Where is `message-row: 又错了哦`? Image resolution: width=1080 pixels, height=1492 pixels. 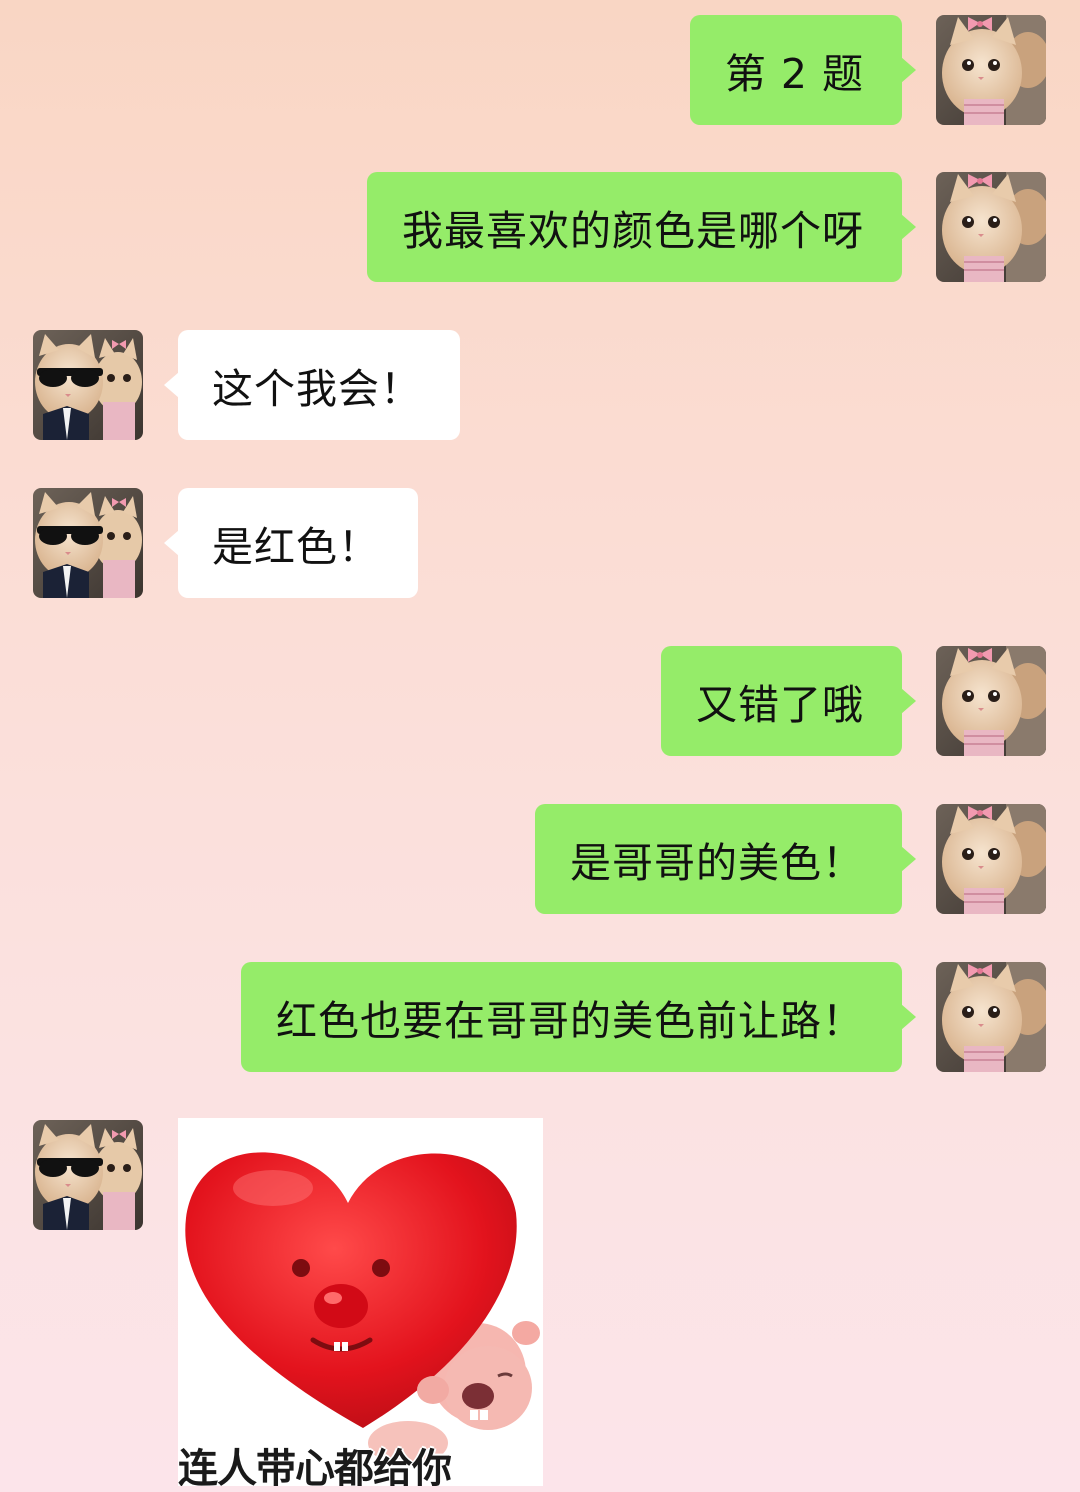 message-row: 又错了哦 is located at coordinates (540, 702).